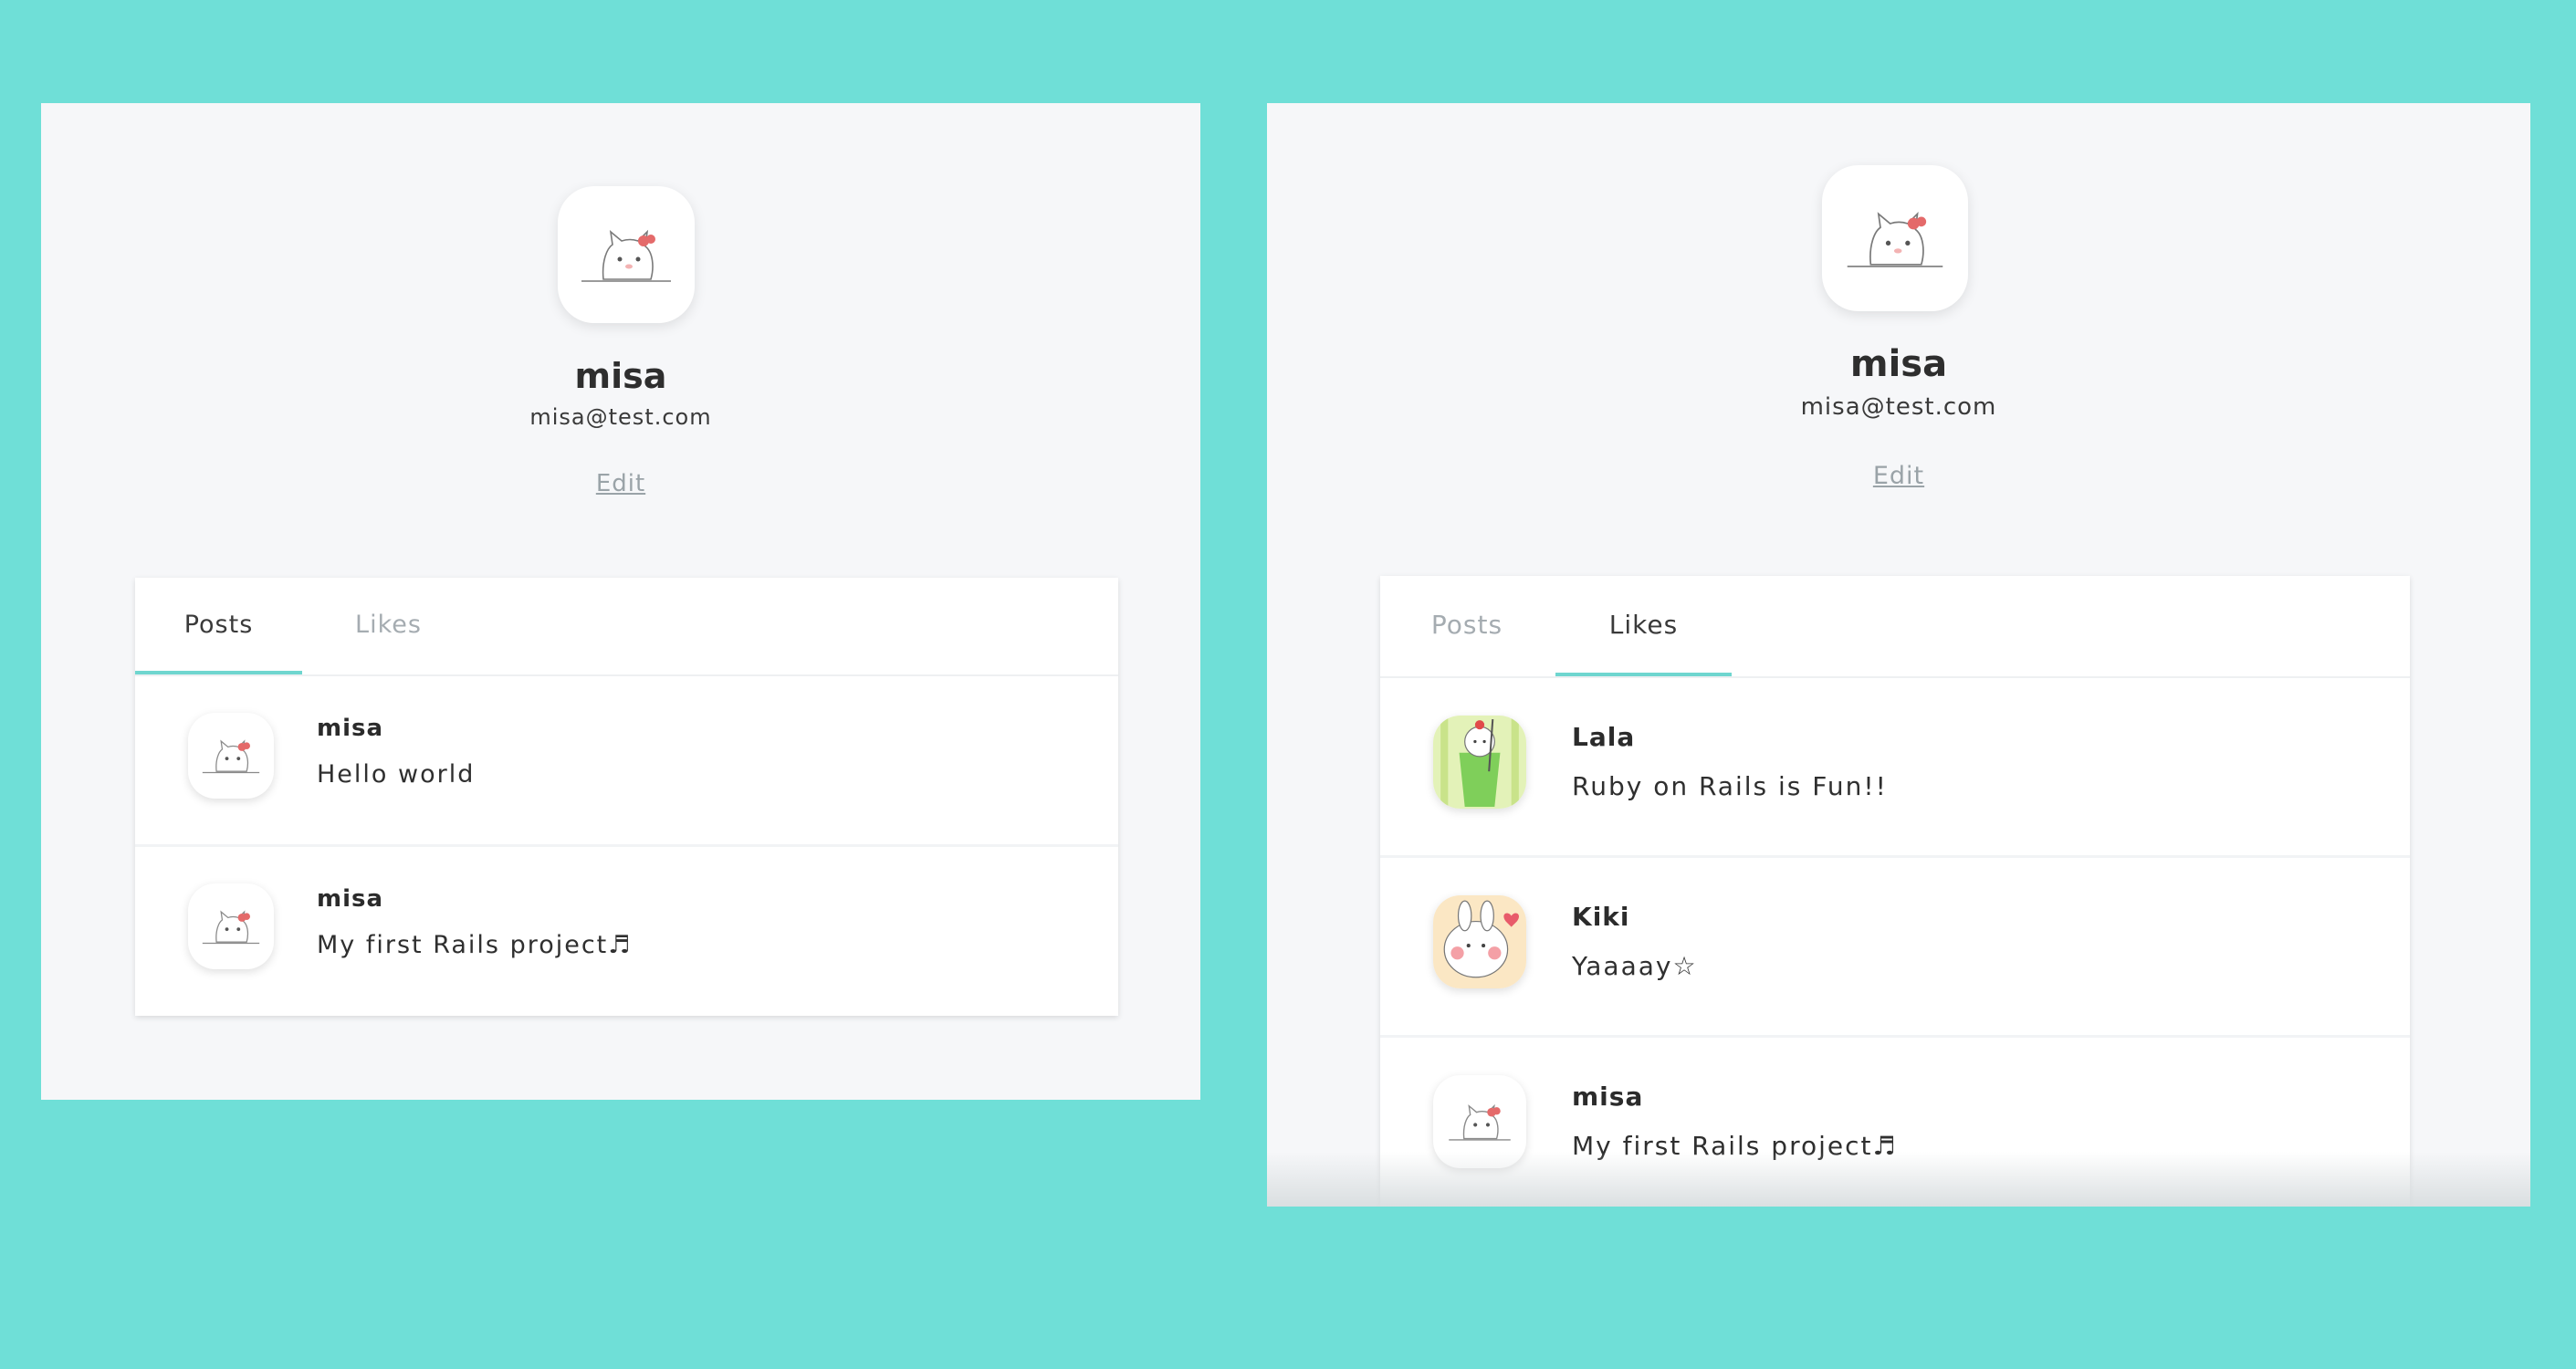 The image size is (2576, 1369). I want to click on post-text: Hello world, so click(397, 774).